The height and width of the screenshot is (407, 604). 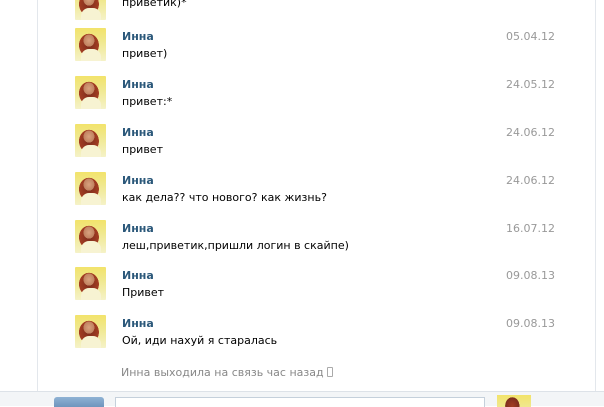 I want to click on message-text: Привет, so click(x=143, y=292).